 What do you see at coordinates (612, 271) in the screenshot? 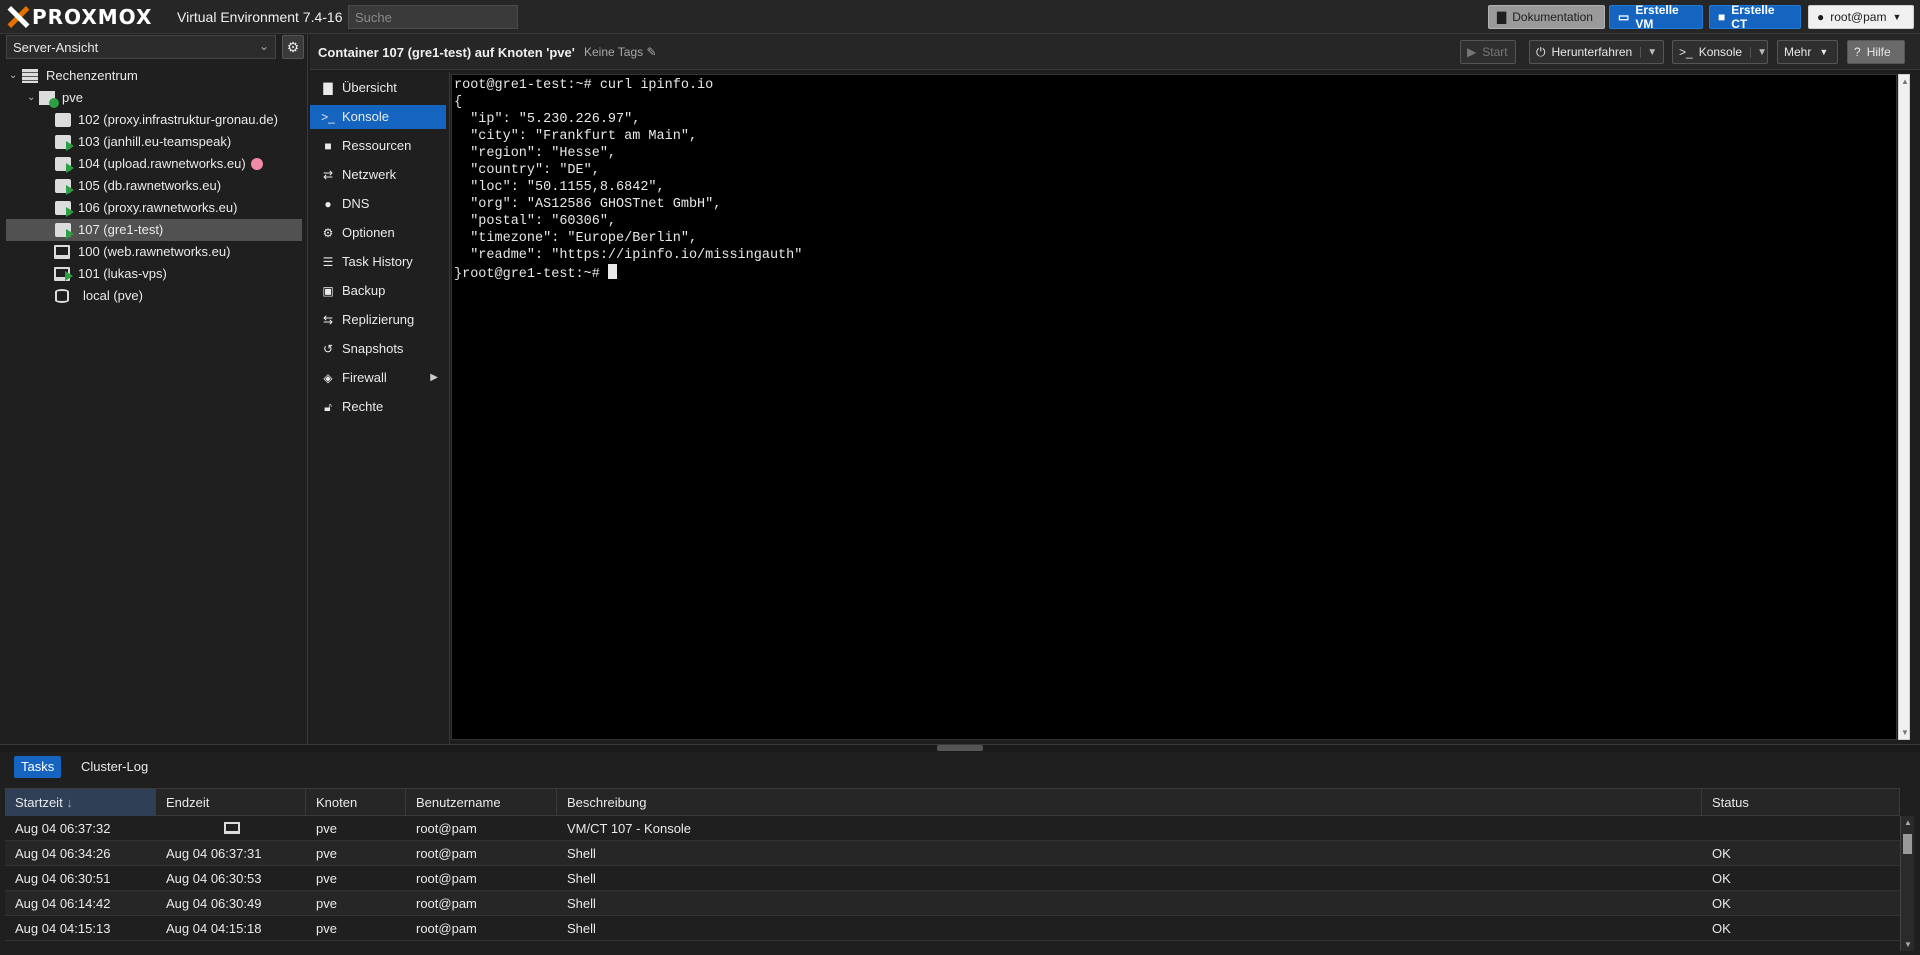
I see `terminal-cursor` at bounding box center [612, 271].